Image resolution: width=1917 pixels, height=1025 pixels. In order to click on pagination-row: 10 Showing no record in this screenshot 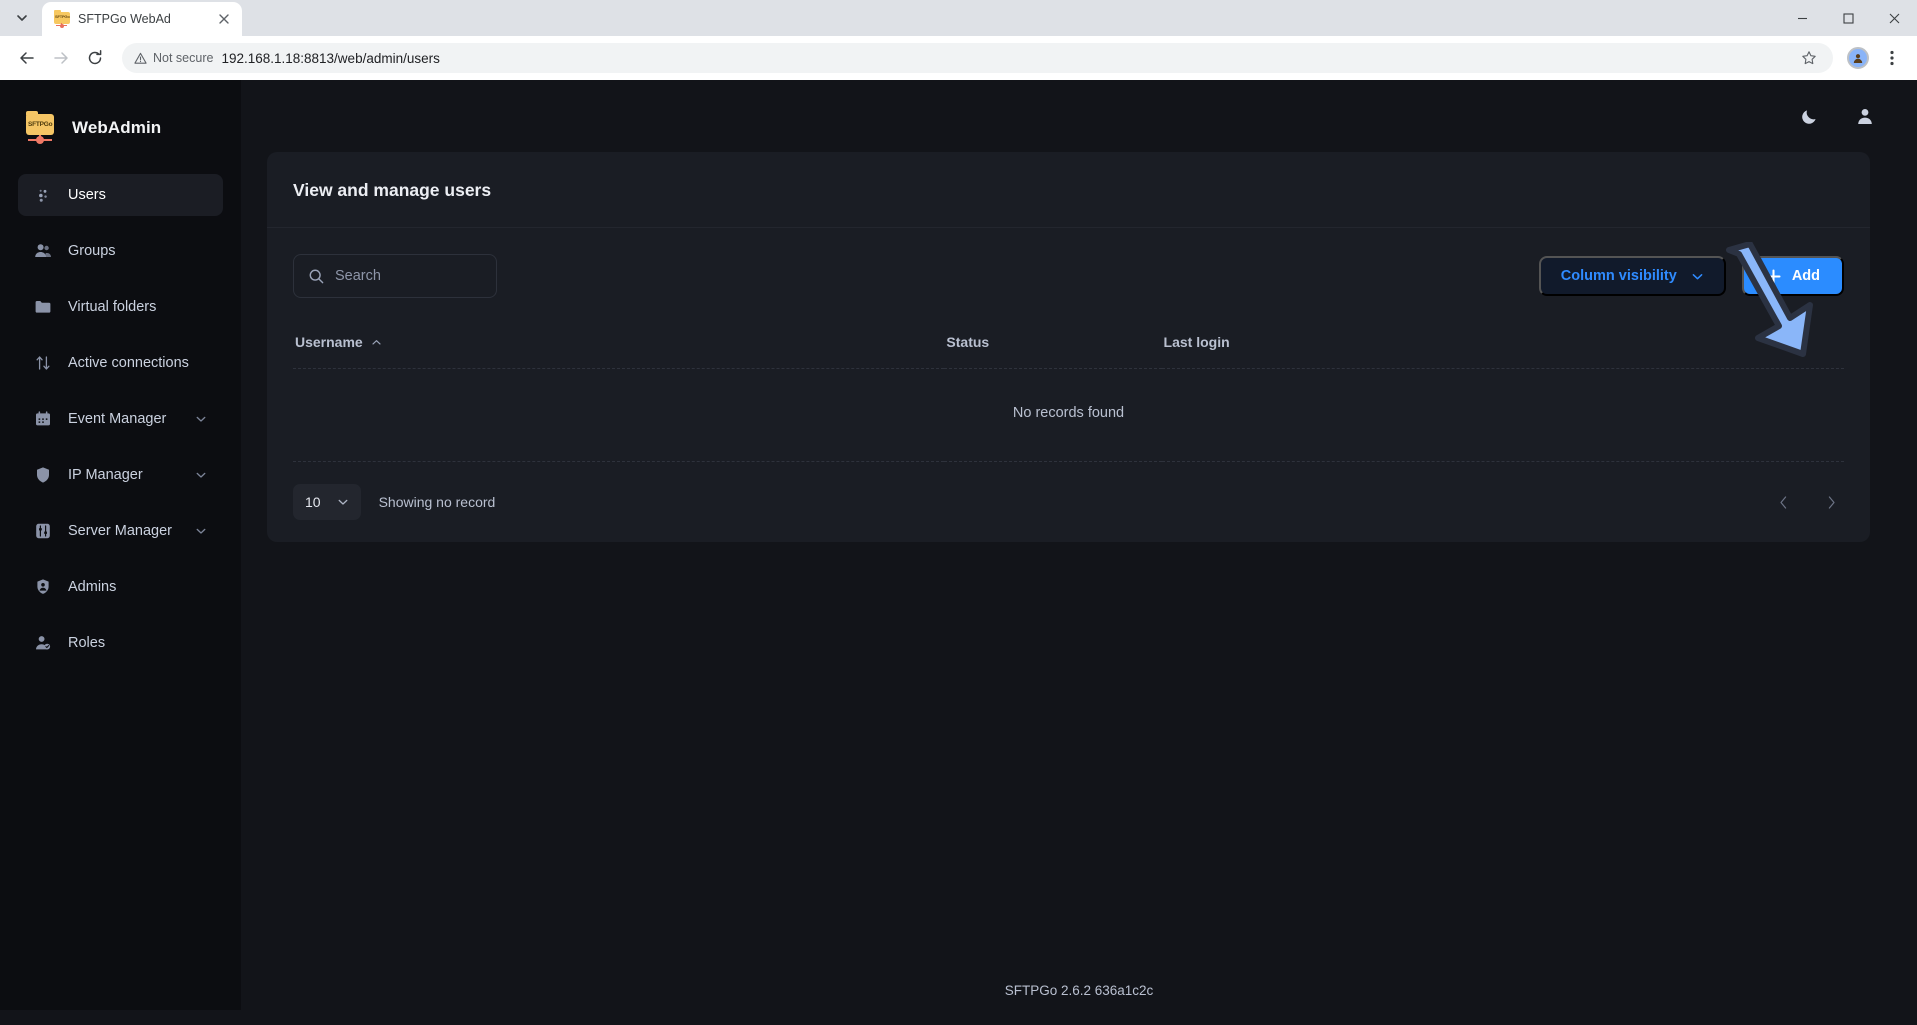, I will do `click(1068, 502)`.